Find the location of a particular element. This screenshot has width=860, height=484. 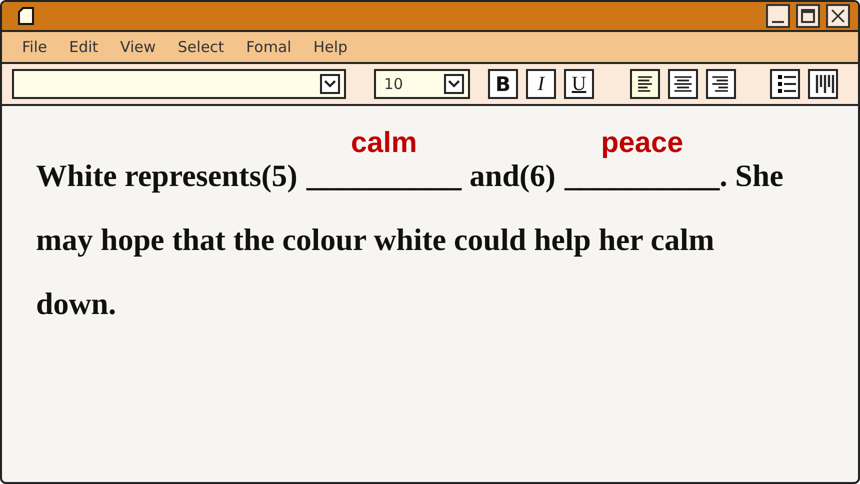

menu-item: Edit is located at coordinates (83, 47).